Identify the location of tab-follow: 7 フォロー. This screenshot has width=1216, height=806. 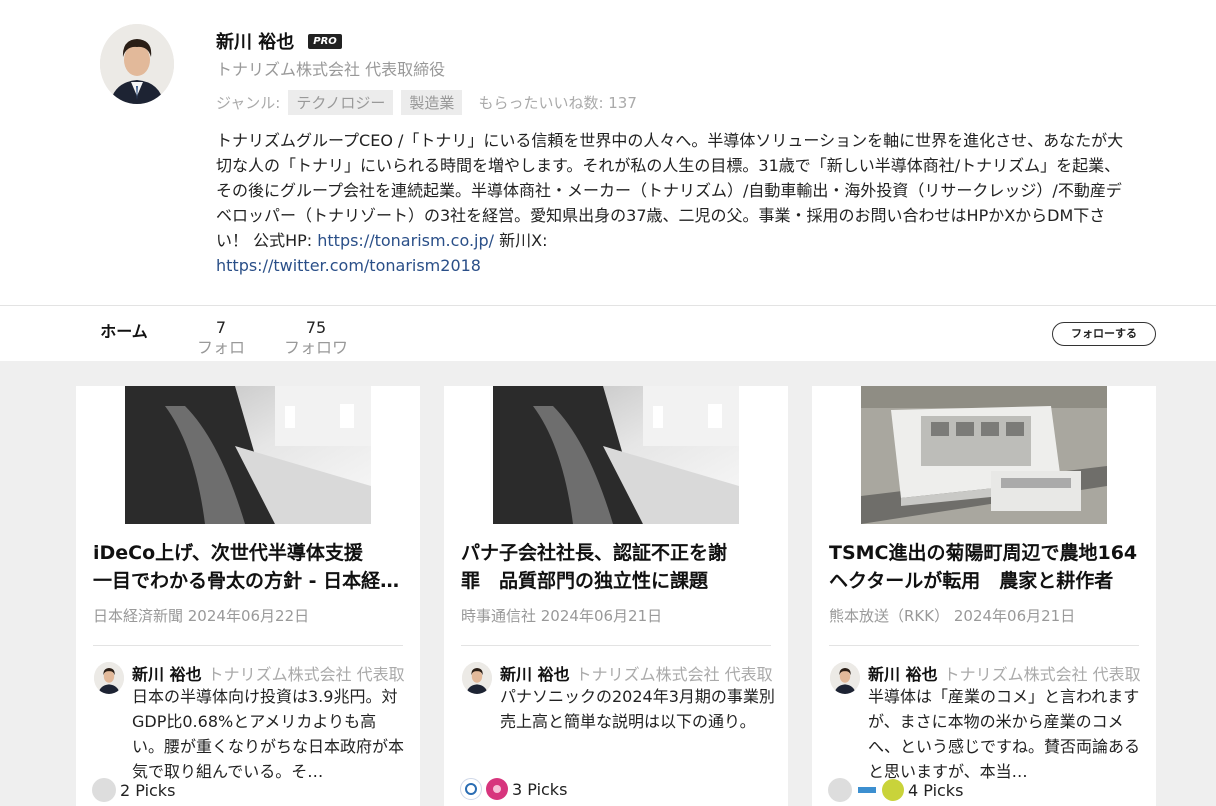
(221, 339).